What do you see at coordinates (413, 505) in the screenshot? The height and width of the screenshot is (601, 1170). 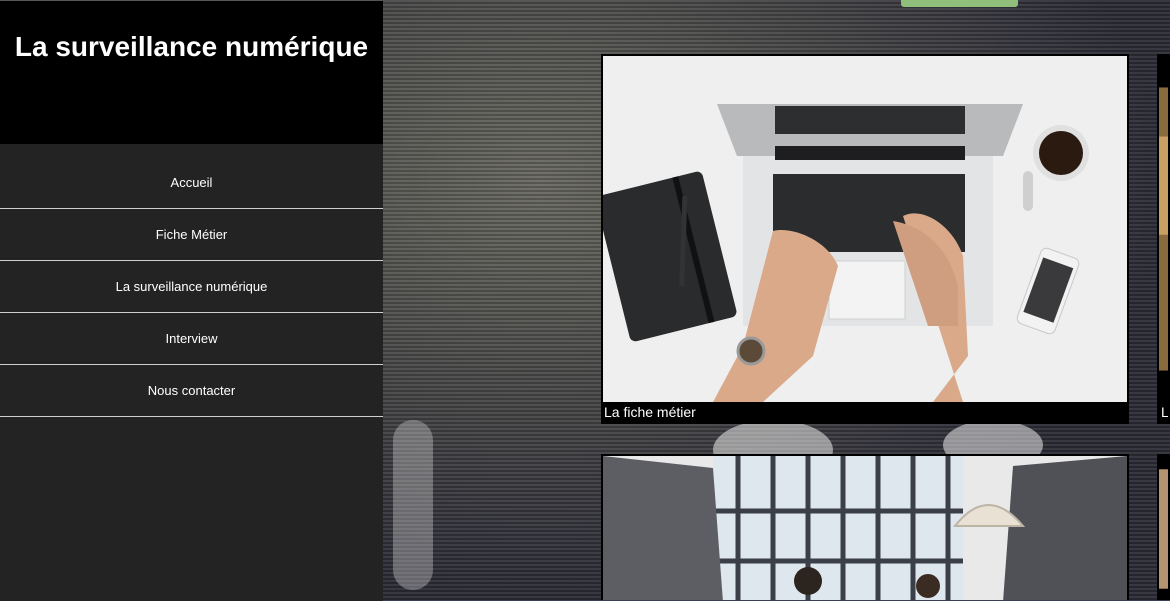 I see `background-letter-shape` at bounding box center [413, 505].